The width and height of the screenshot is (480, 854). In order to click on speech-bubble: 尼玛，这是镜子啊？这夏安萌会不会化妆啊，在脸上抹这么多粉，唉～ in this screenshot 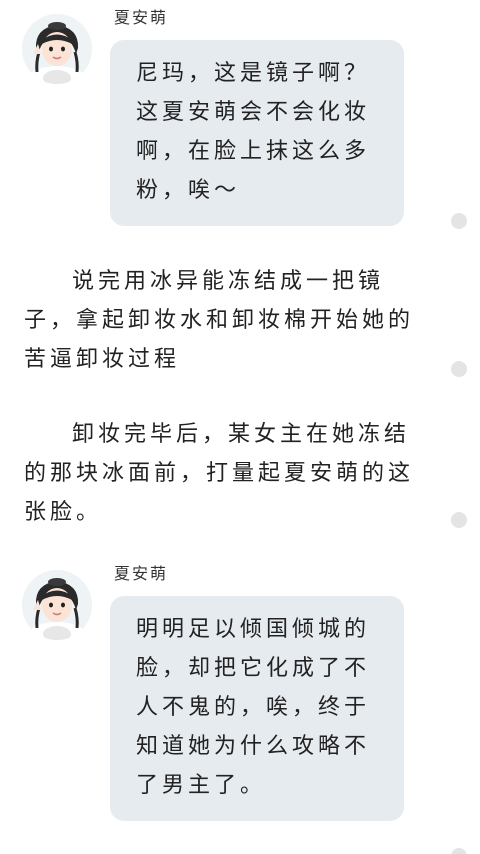, I will do `click(257, 133)`.